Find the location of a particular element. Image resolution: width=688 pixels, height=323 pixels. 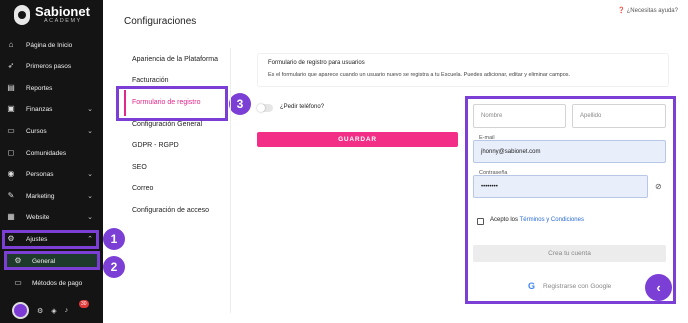

email-value: jhonny@sabionet.com is located at coordinates (511, 151).